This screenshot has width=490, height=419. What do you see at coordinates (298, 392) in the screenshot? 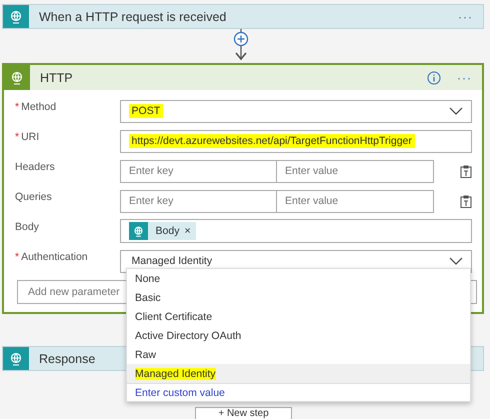
I see `custom-value-link: Enter custom value` at bounding box center [298, 392].